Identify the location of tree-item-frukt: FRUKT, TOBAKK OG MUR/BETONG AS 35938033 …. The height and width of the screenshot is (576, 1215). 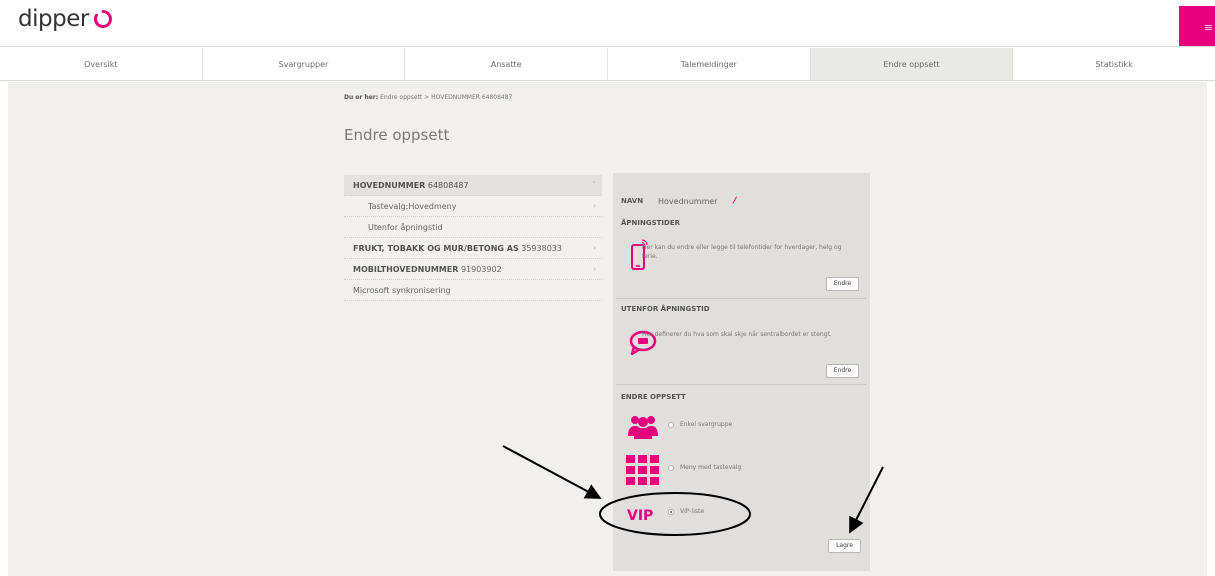
(473, 248).